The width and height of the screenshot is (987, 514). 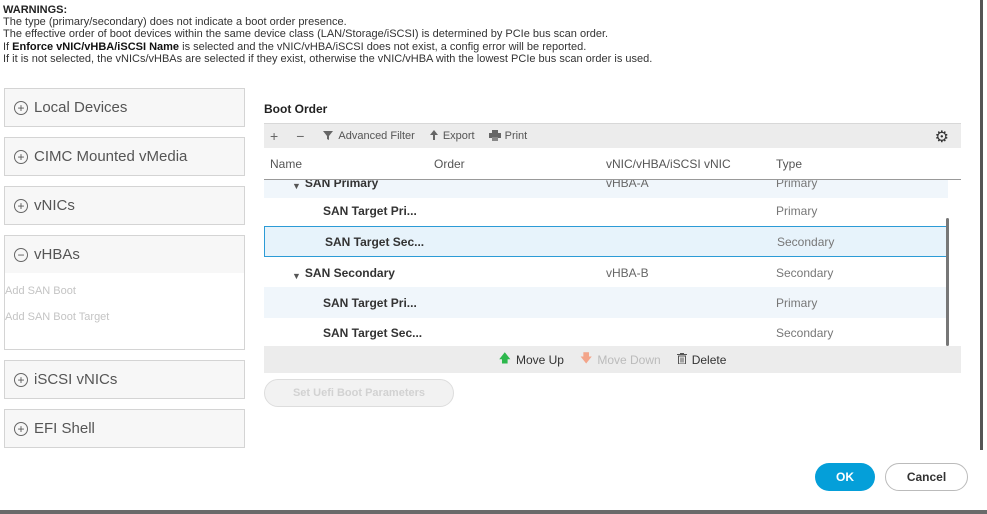 I want to click on filter-icon, so click(x=328, y=136).